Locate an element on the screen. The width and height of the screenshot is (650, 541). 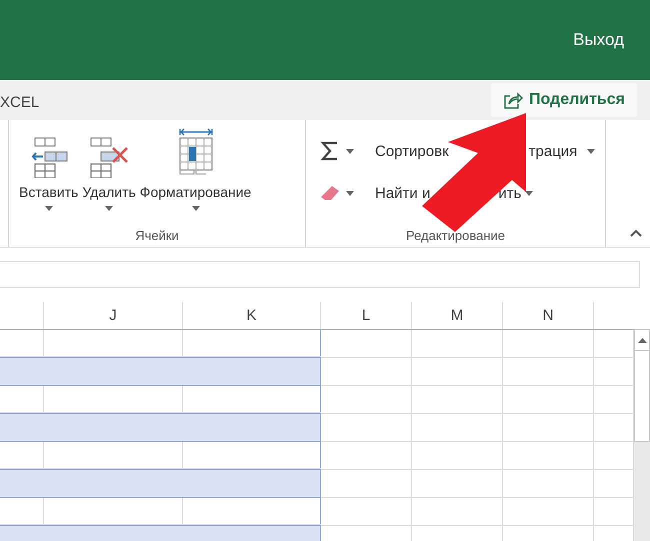
share-button: Поделиться is located at coordinates (563, 100).